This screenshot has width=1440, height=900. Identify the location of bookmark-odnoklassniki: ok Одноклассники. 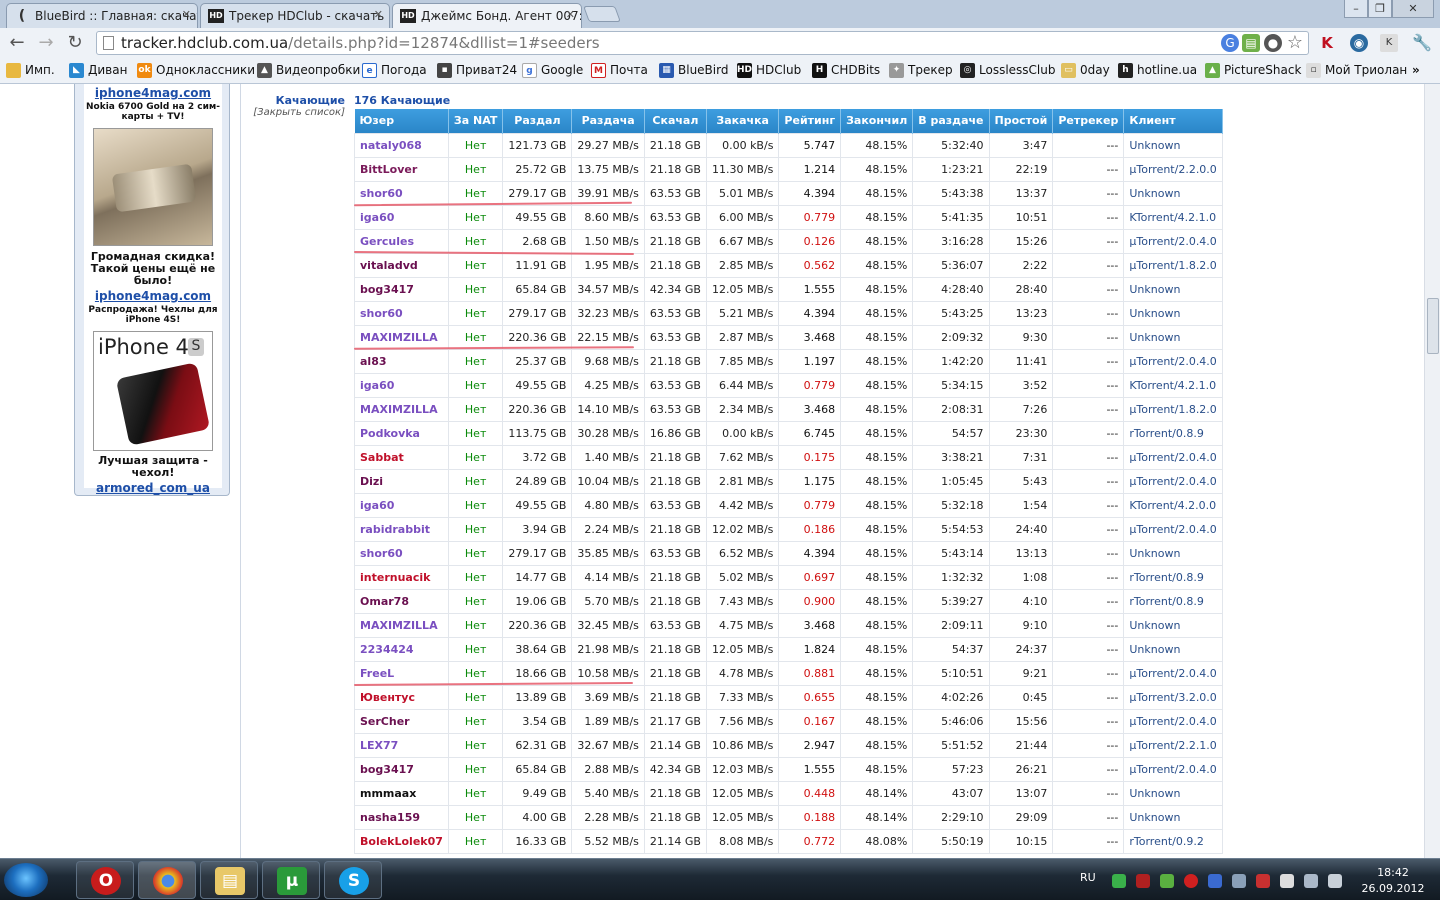
(196, 70).